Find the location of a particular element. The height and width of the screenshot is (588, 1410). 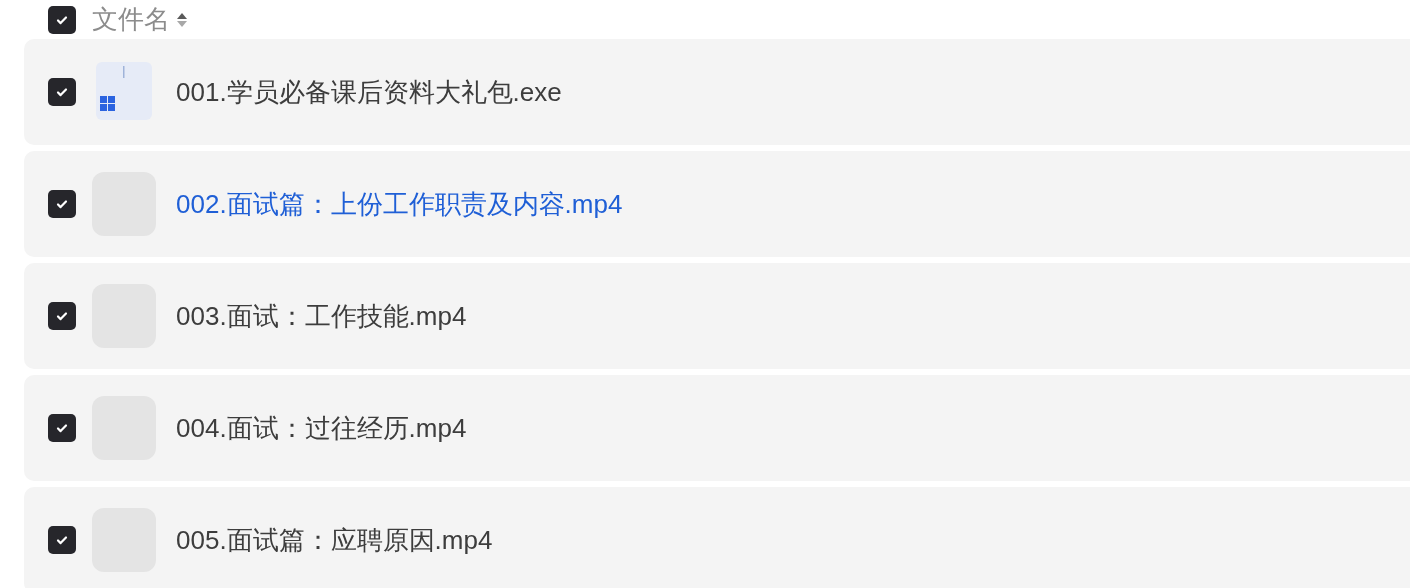

file-name: 004.面试：过往经历.mp4 is located at coordinates (321, 428).